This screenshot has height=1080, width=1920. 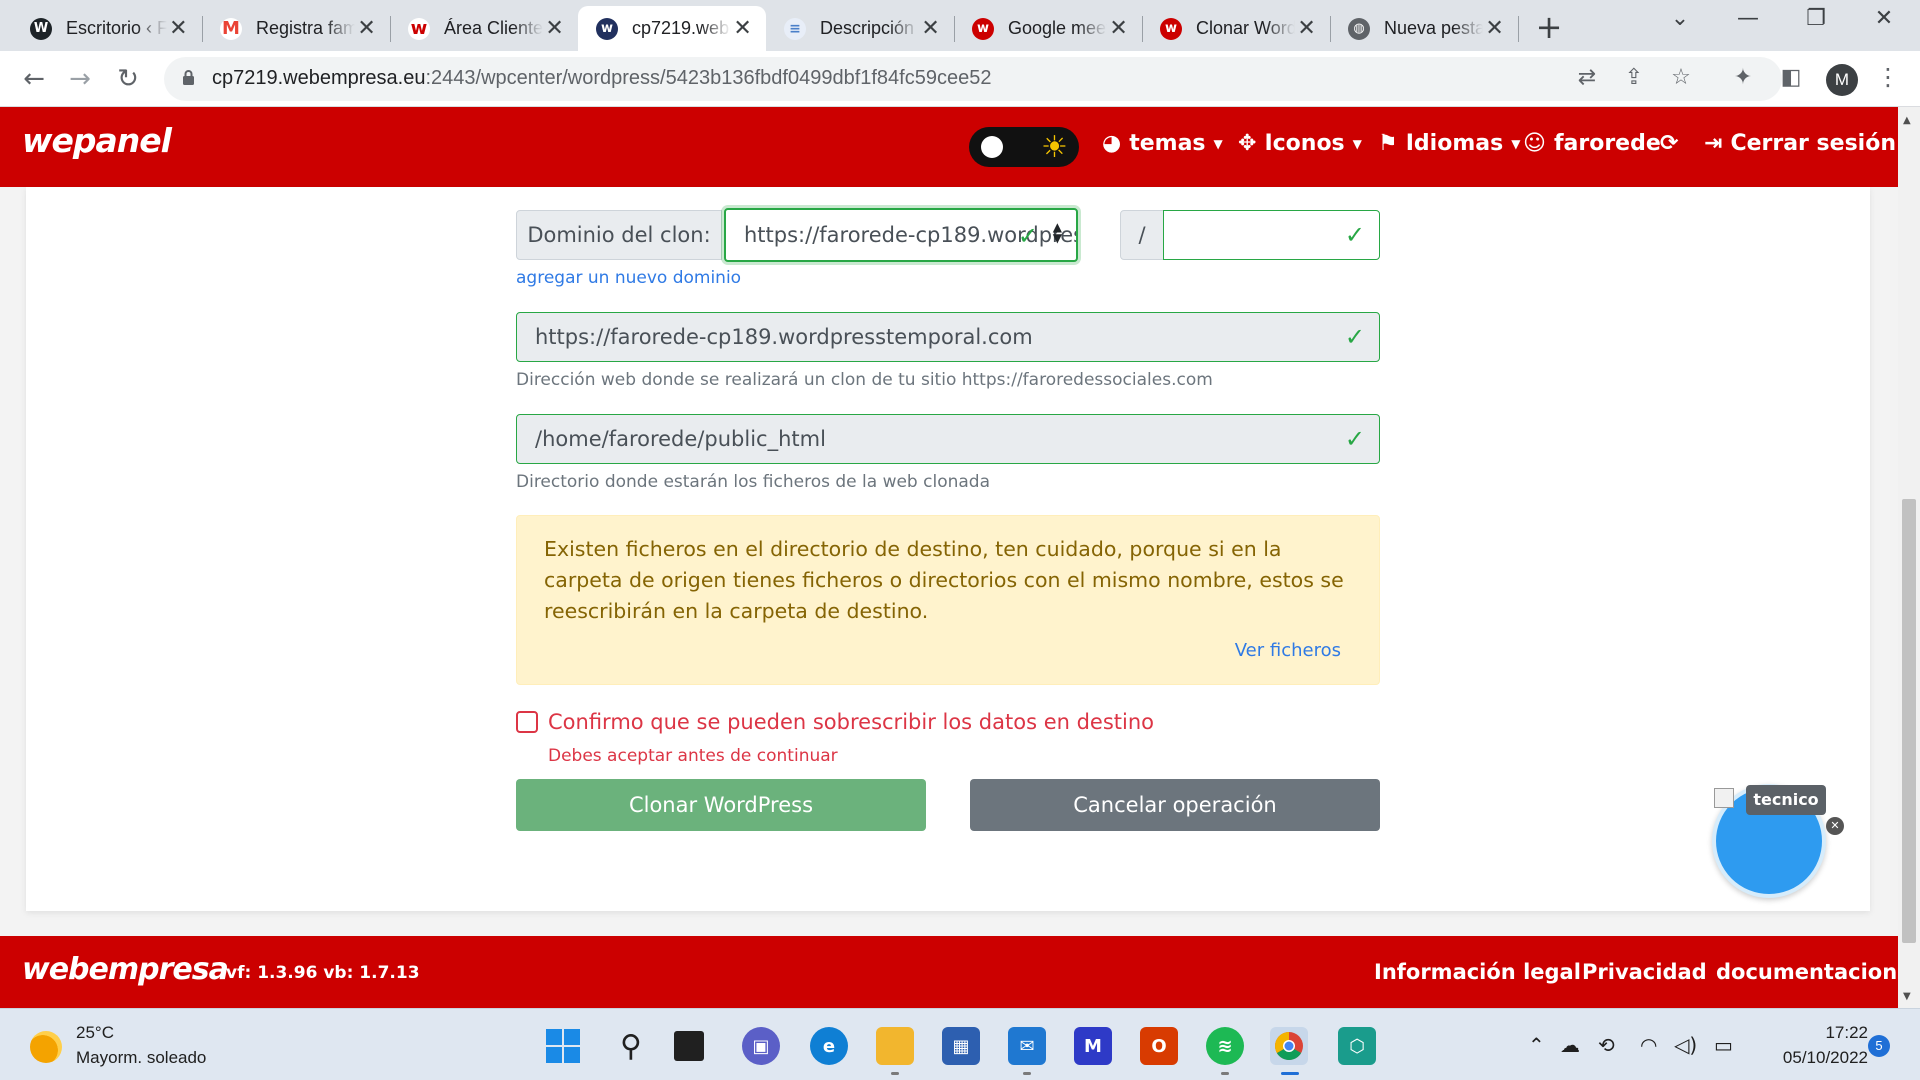 What do you see at coordinates (1289, 1046) in the screenshot?
I see `chrome-icon` at bounding box center [1289, 1046].